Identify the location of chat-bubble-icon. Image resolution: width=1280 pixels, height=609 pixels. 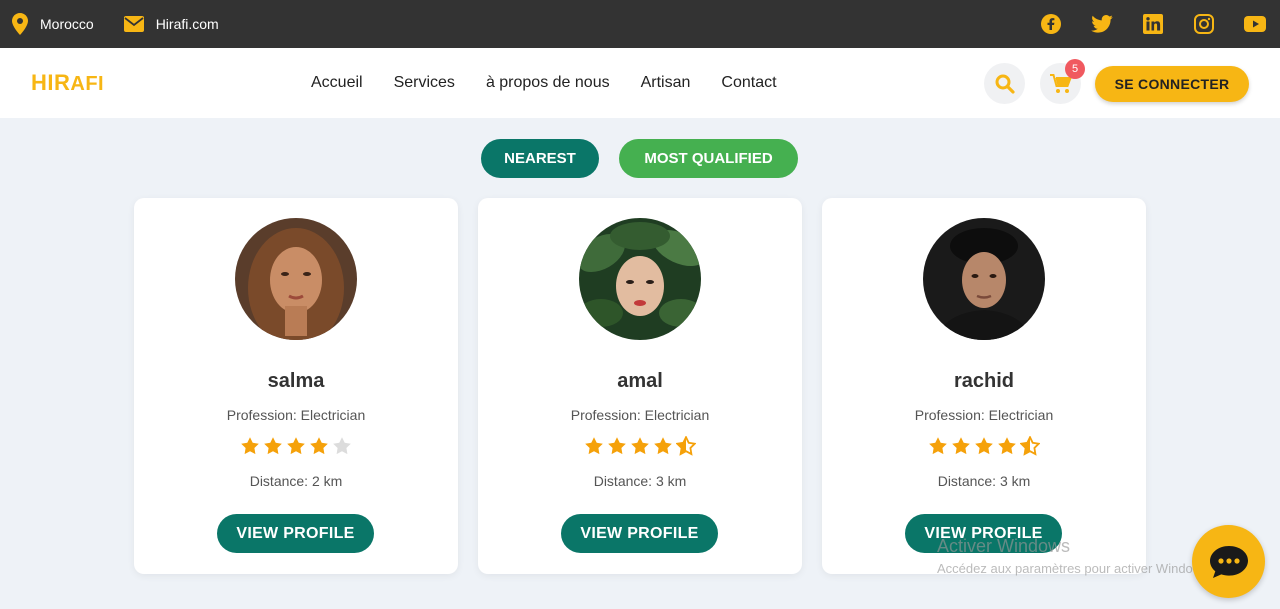
(1228, 561).